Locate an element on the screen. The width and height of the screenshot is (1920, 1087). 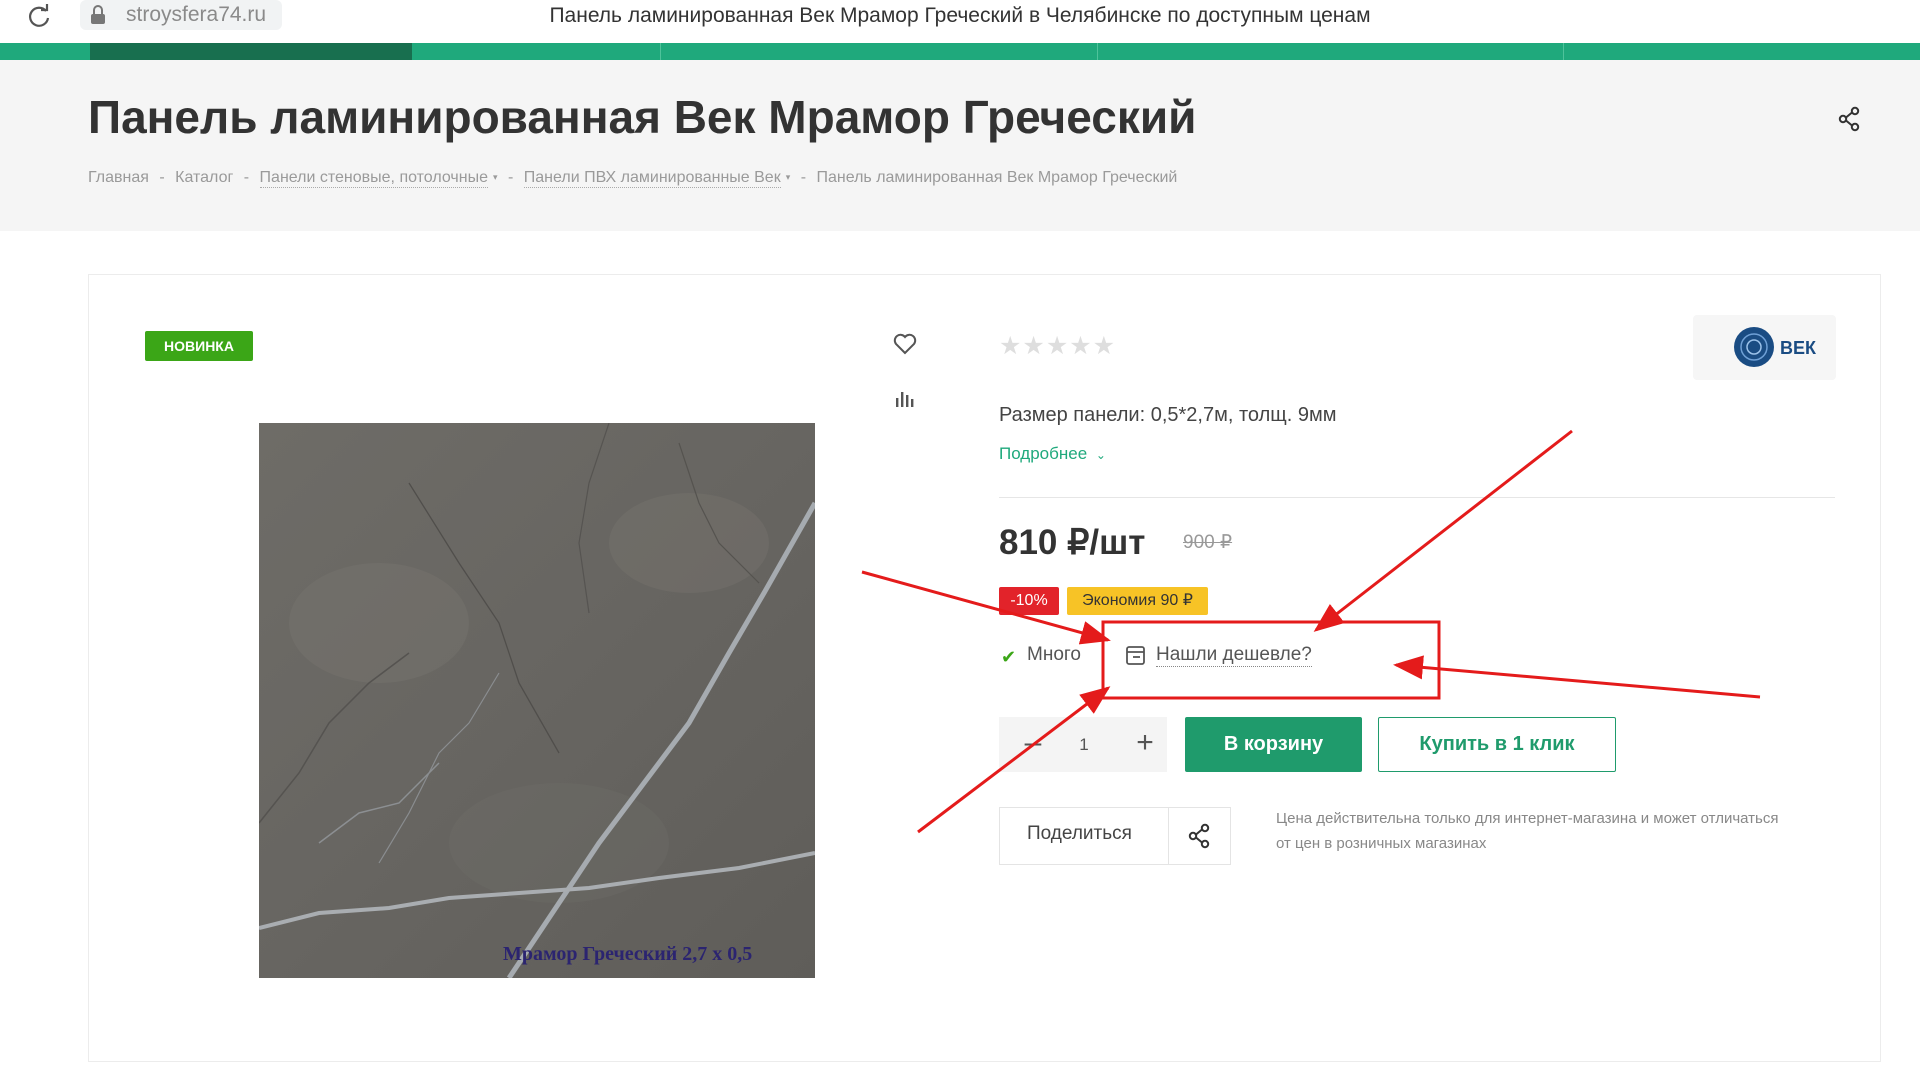
quantity-increment-button: + is located at coordinates (1145, 744).